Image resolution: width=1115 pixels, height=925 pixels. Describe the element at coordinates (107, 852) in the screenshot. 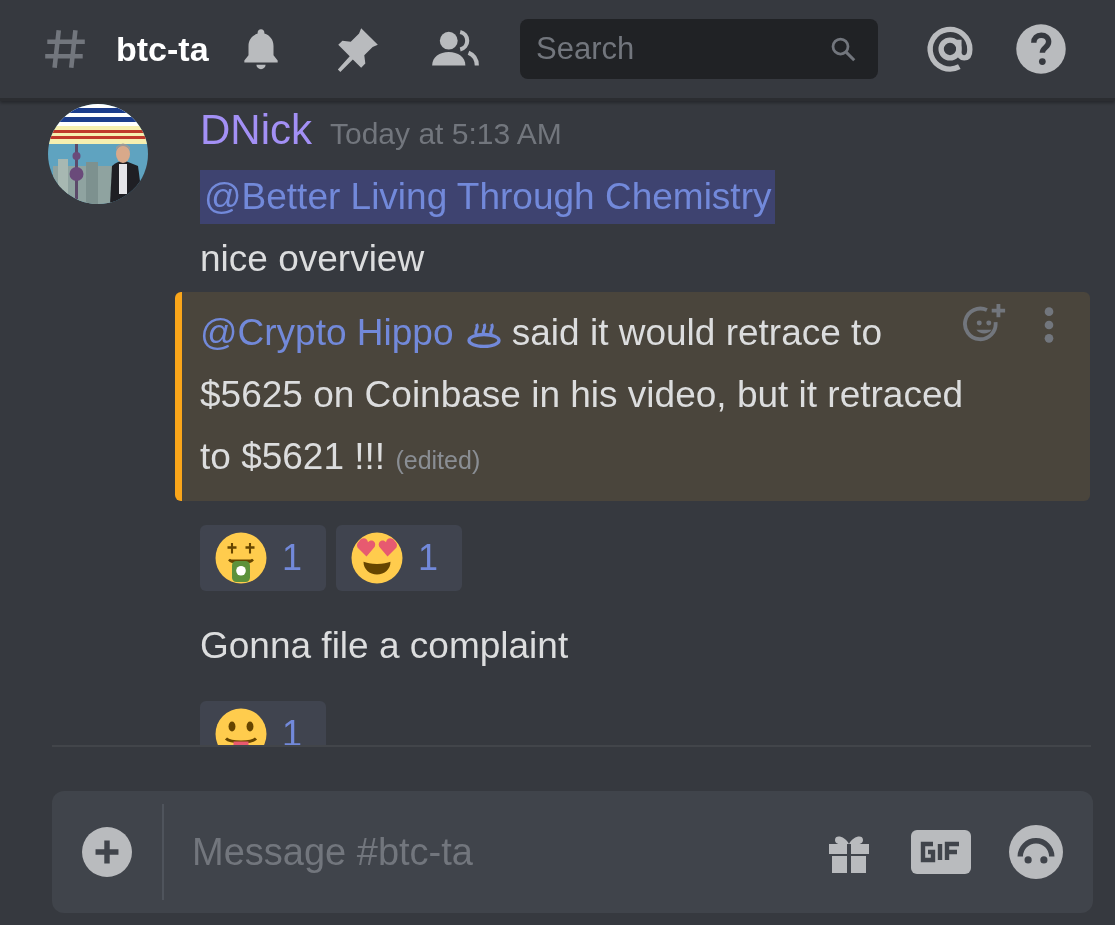

I see `plus-icon` at that location.